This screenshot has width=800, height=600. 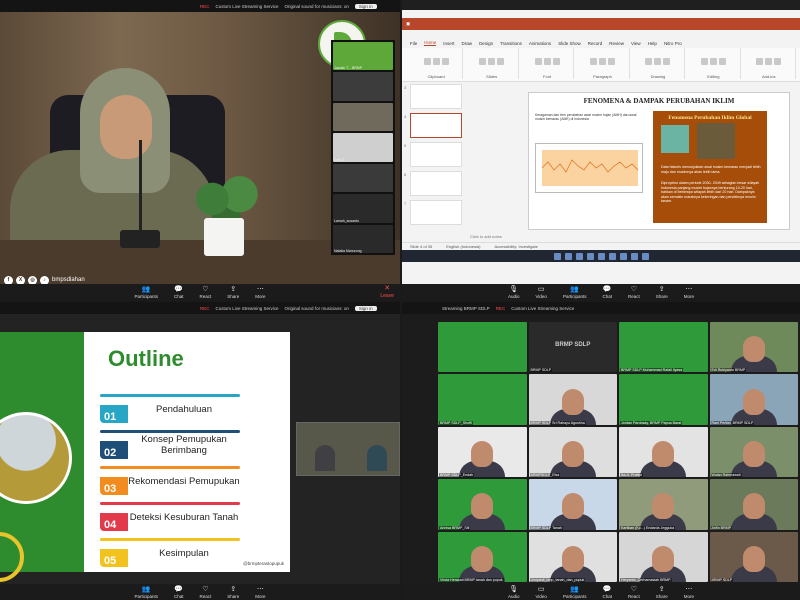 I want to click on participant-tile, so click(x=482, y=347).